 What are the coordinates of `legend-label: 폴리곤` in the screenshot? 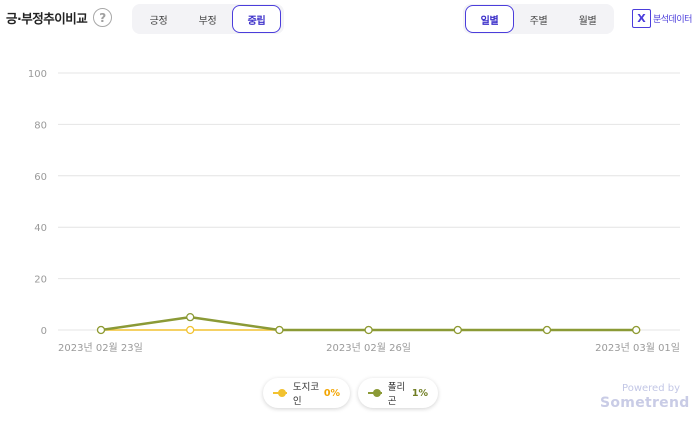 It's located at (396, 394).